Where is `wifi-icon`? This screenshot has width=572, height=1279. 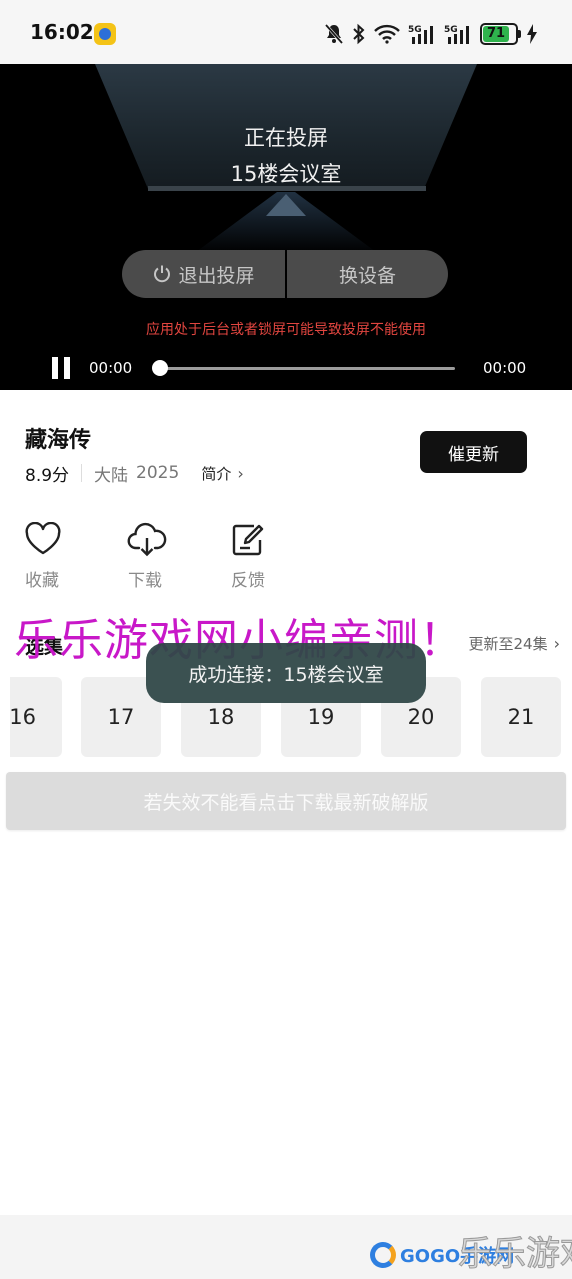 wifi-icon is located at coordinates (387, 34).